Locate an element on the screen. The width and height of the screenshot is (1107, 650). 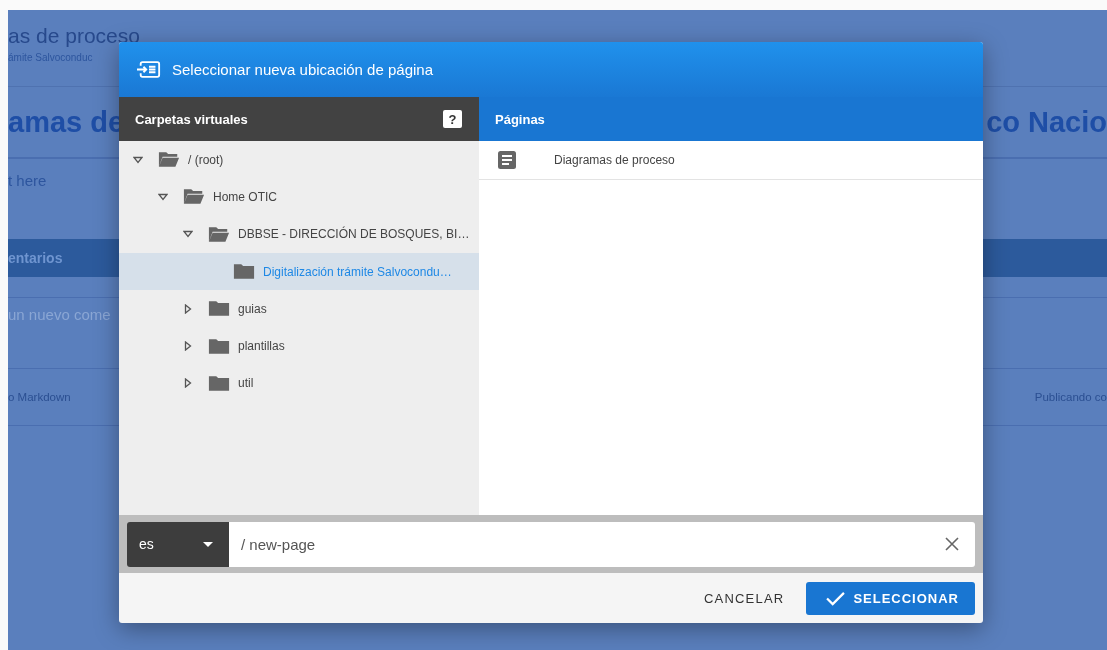
path-field: / new-page is located at coordinates (602, 544).